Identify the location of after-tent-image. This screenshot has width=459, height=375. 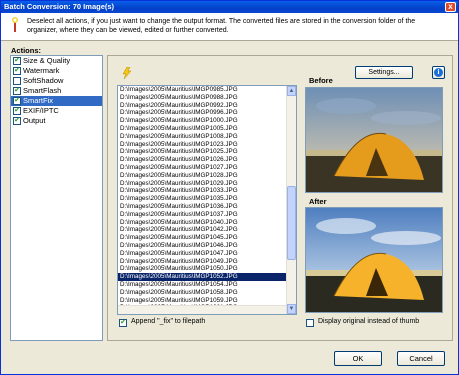
(374, 260).